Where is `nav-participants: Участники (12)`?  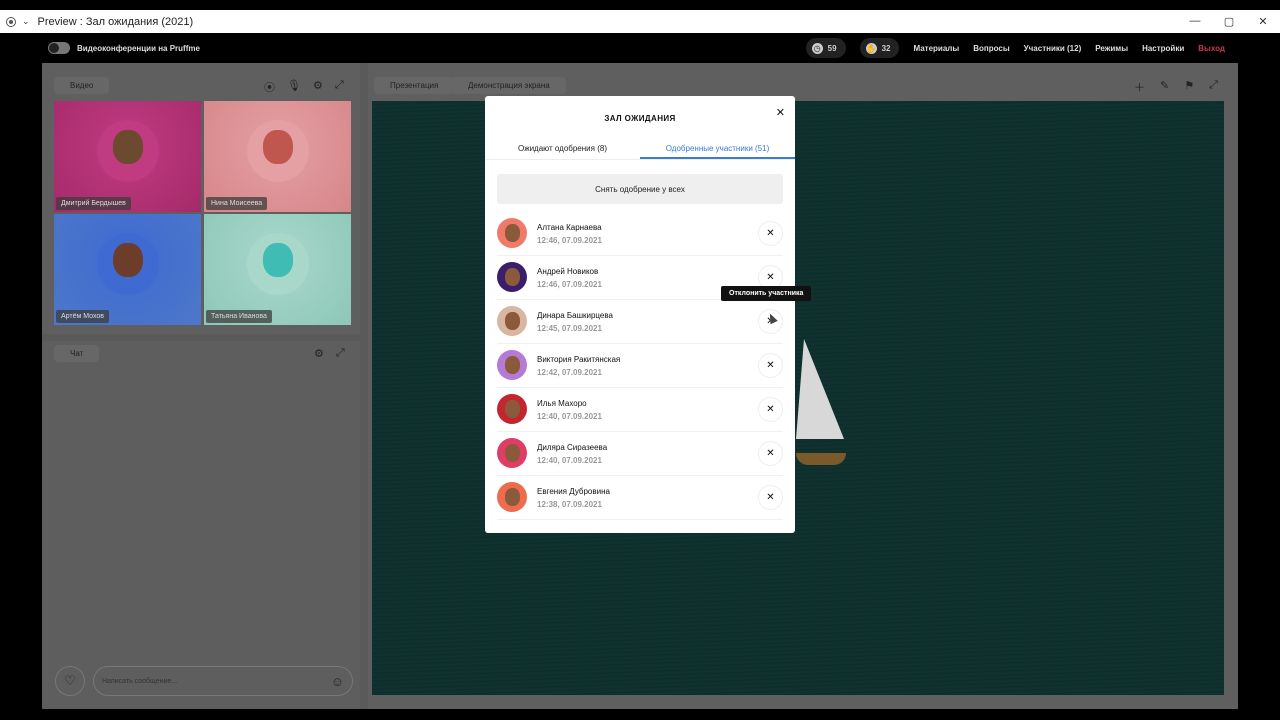 nav-participants: Участники (12) is located at coordinates (1053, 48).